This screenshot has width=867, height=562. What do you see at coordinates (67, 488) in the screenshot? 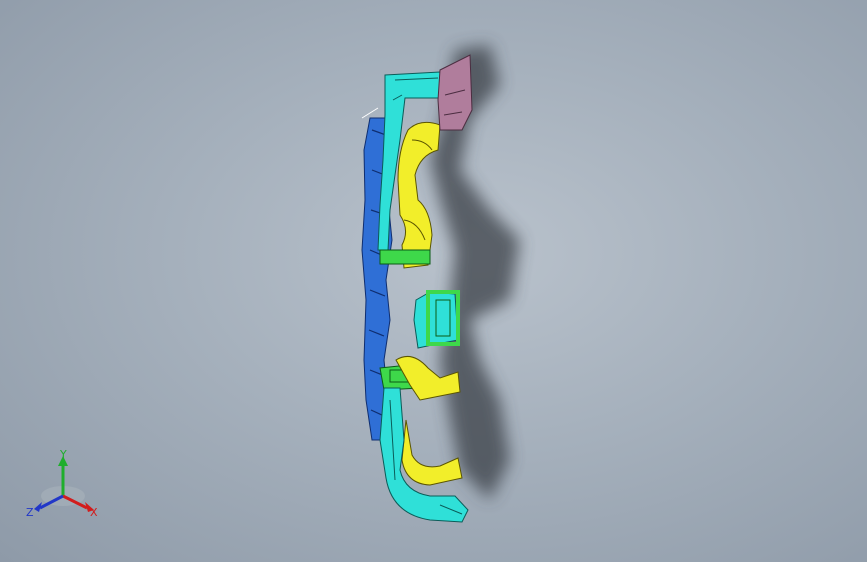
I see `orientation-triad: Y X Z` at bounding box center [67, 488].